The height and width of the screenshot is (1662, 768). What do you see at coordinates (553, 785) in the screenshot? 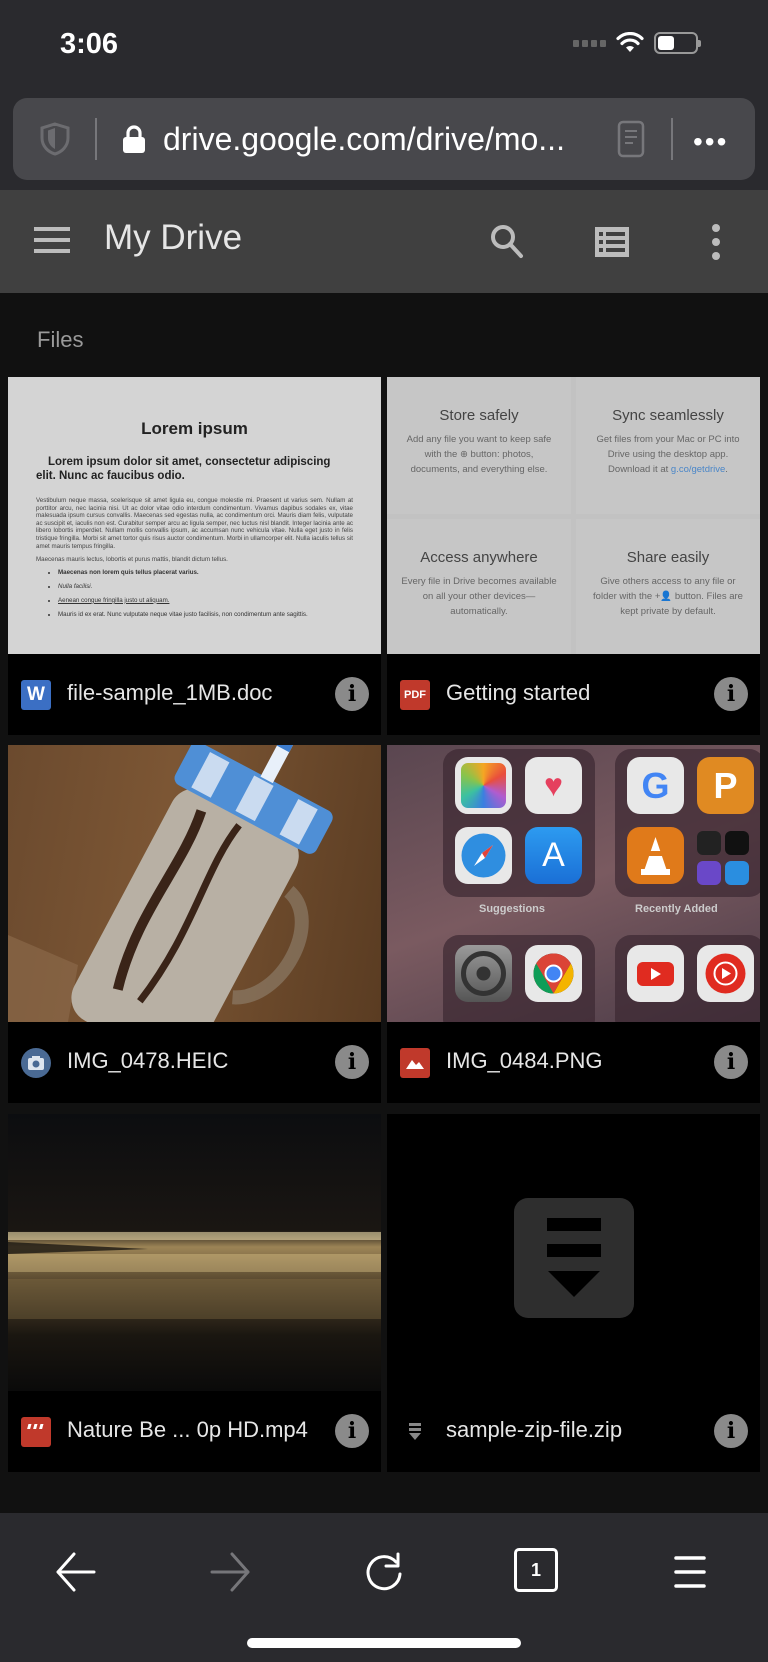
I see `health-app-icon: ♥` at bounding box center [553, 785].